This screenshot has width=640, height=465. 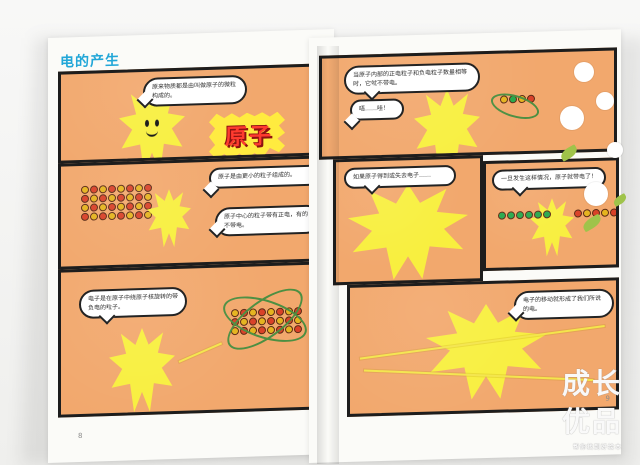 I want to click on speech-bubble: 原来物质都是由叫做原子的微粒构成的。, so click(x=195, y=91).